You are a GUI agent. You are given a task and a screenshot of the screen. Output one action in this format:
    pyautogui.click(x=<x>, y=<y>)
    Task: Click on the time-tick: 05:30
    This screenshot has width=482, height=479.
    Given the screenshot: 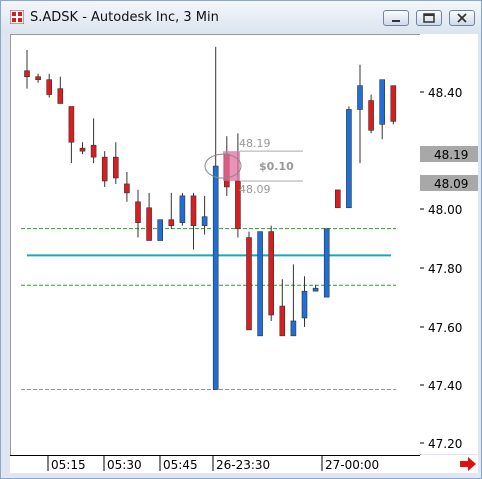 What is the action you would take?
    pyautogui.click(x=122, y=463)
    